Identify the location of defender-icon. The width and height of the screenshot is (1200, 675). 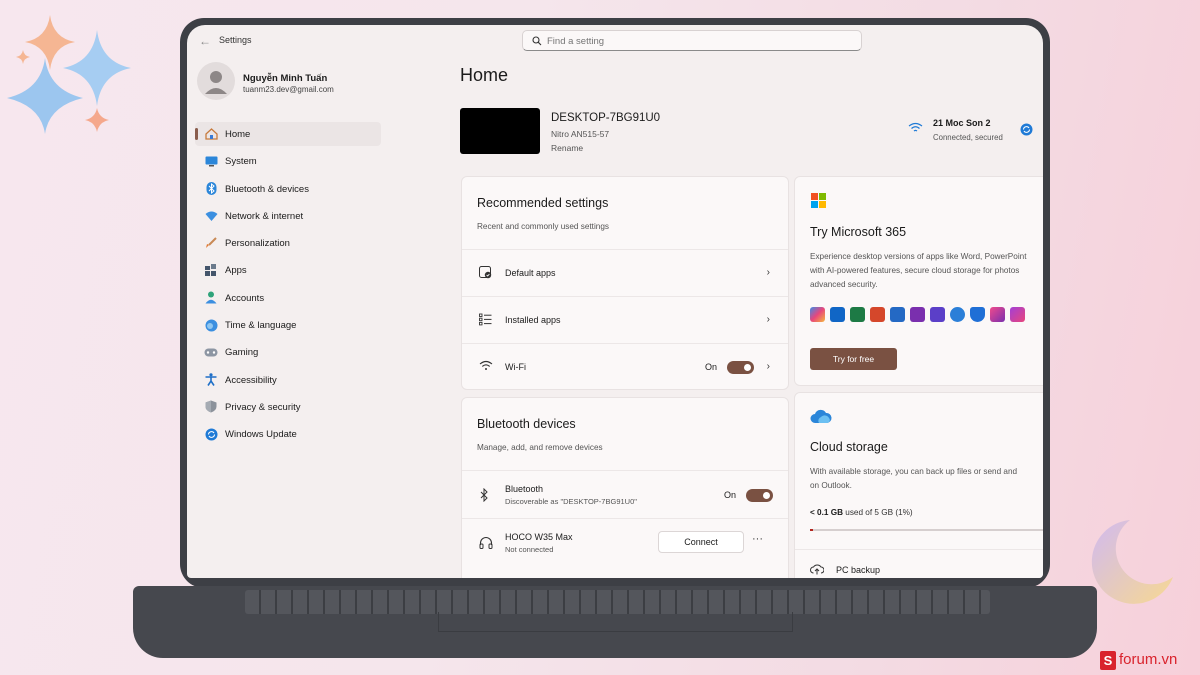
(977, 314).